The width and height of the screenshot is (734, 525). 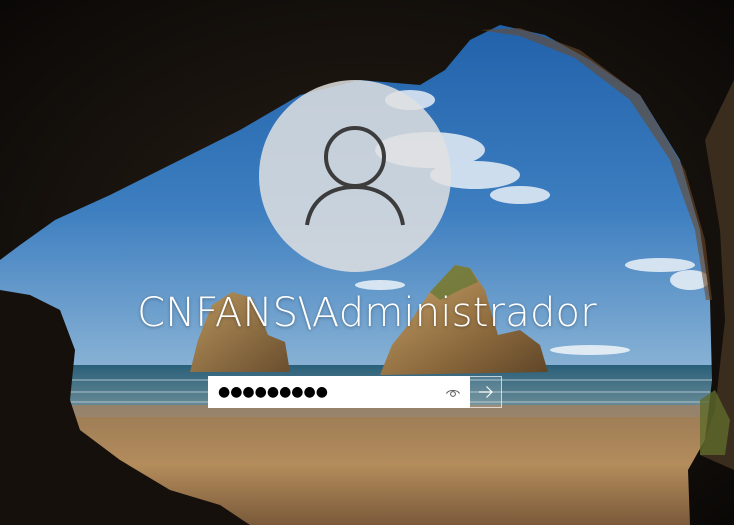 I want to click on user-icon, so click(x=355, y=176).